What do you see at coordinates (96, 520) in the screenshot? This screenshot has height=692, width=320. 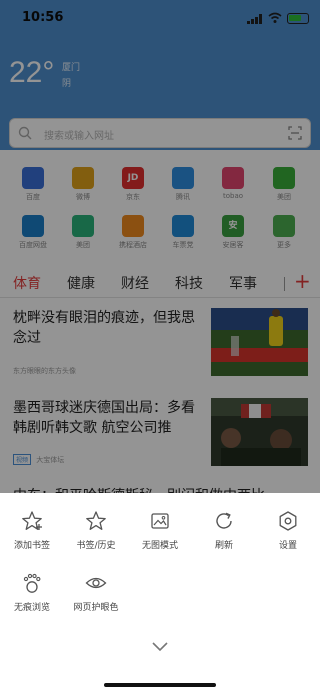 I see `star-icon` at bounding box center [96, 520].